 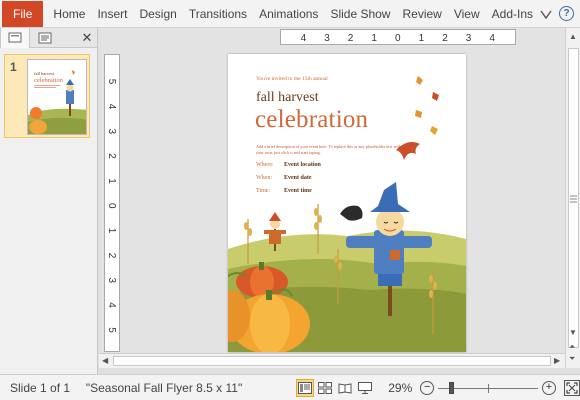 I want to click on file-tab: File, so click(x=23, y=13).